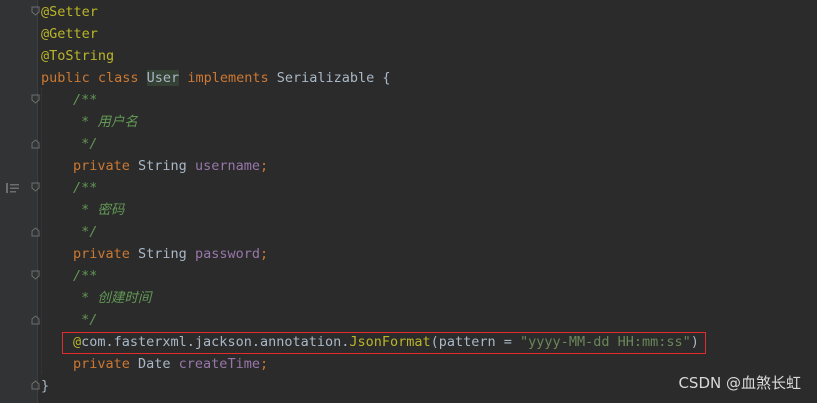  What do you see at coordinates (112, 298) in the screenshot?
I see `code-token: * 创建时间` at bounding box center [112, 298].